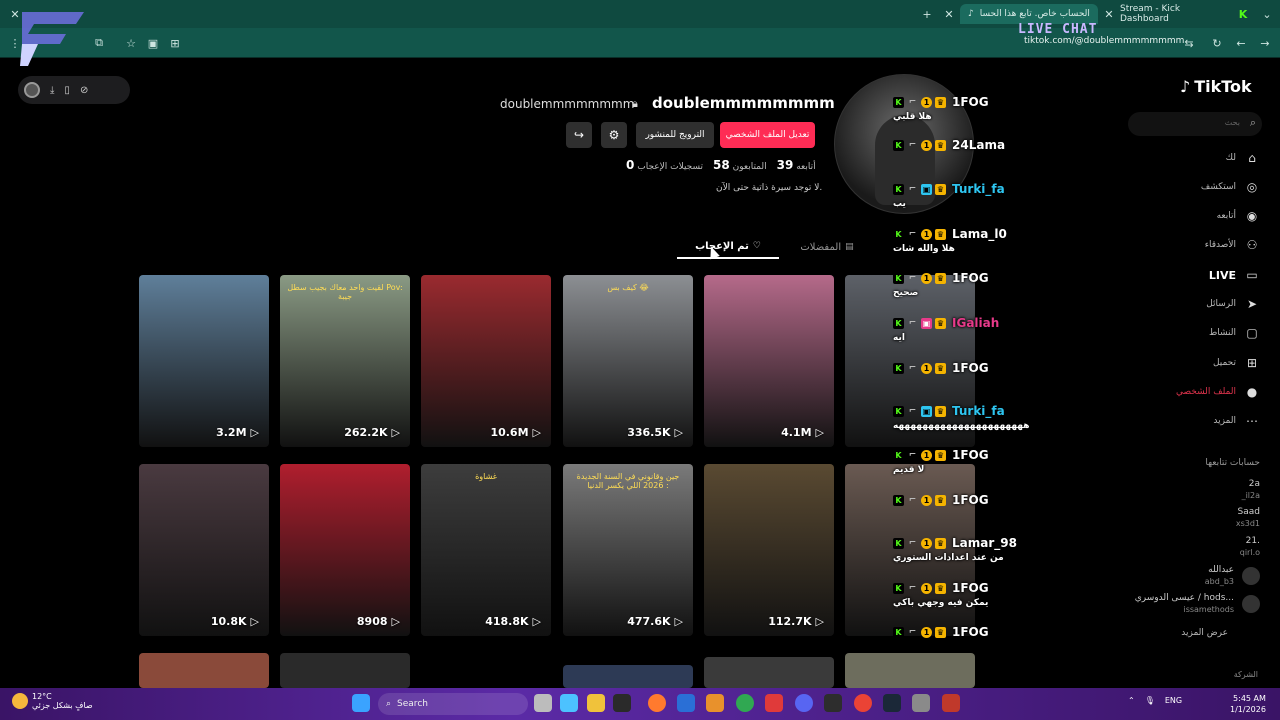  I want to click on copilot-icon, so click(569, 703).